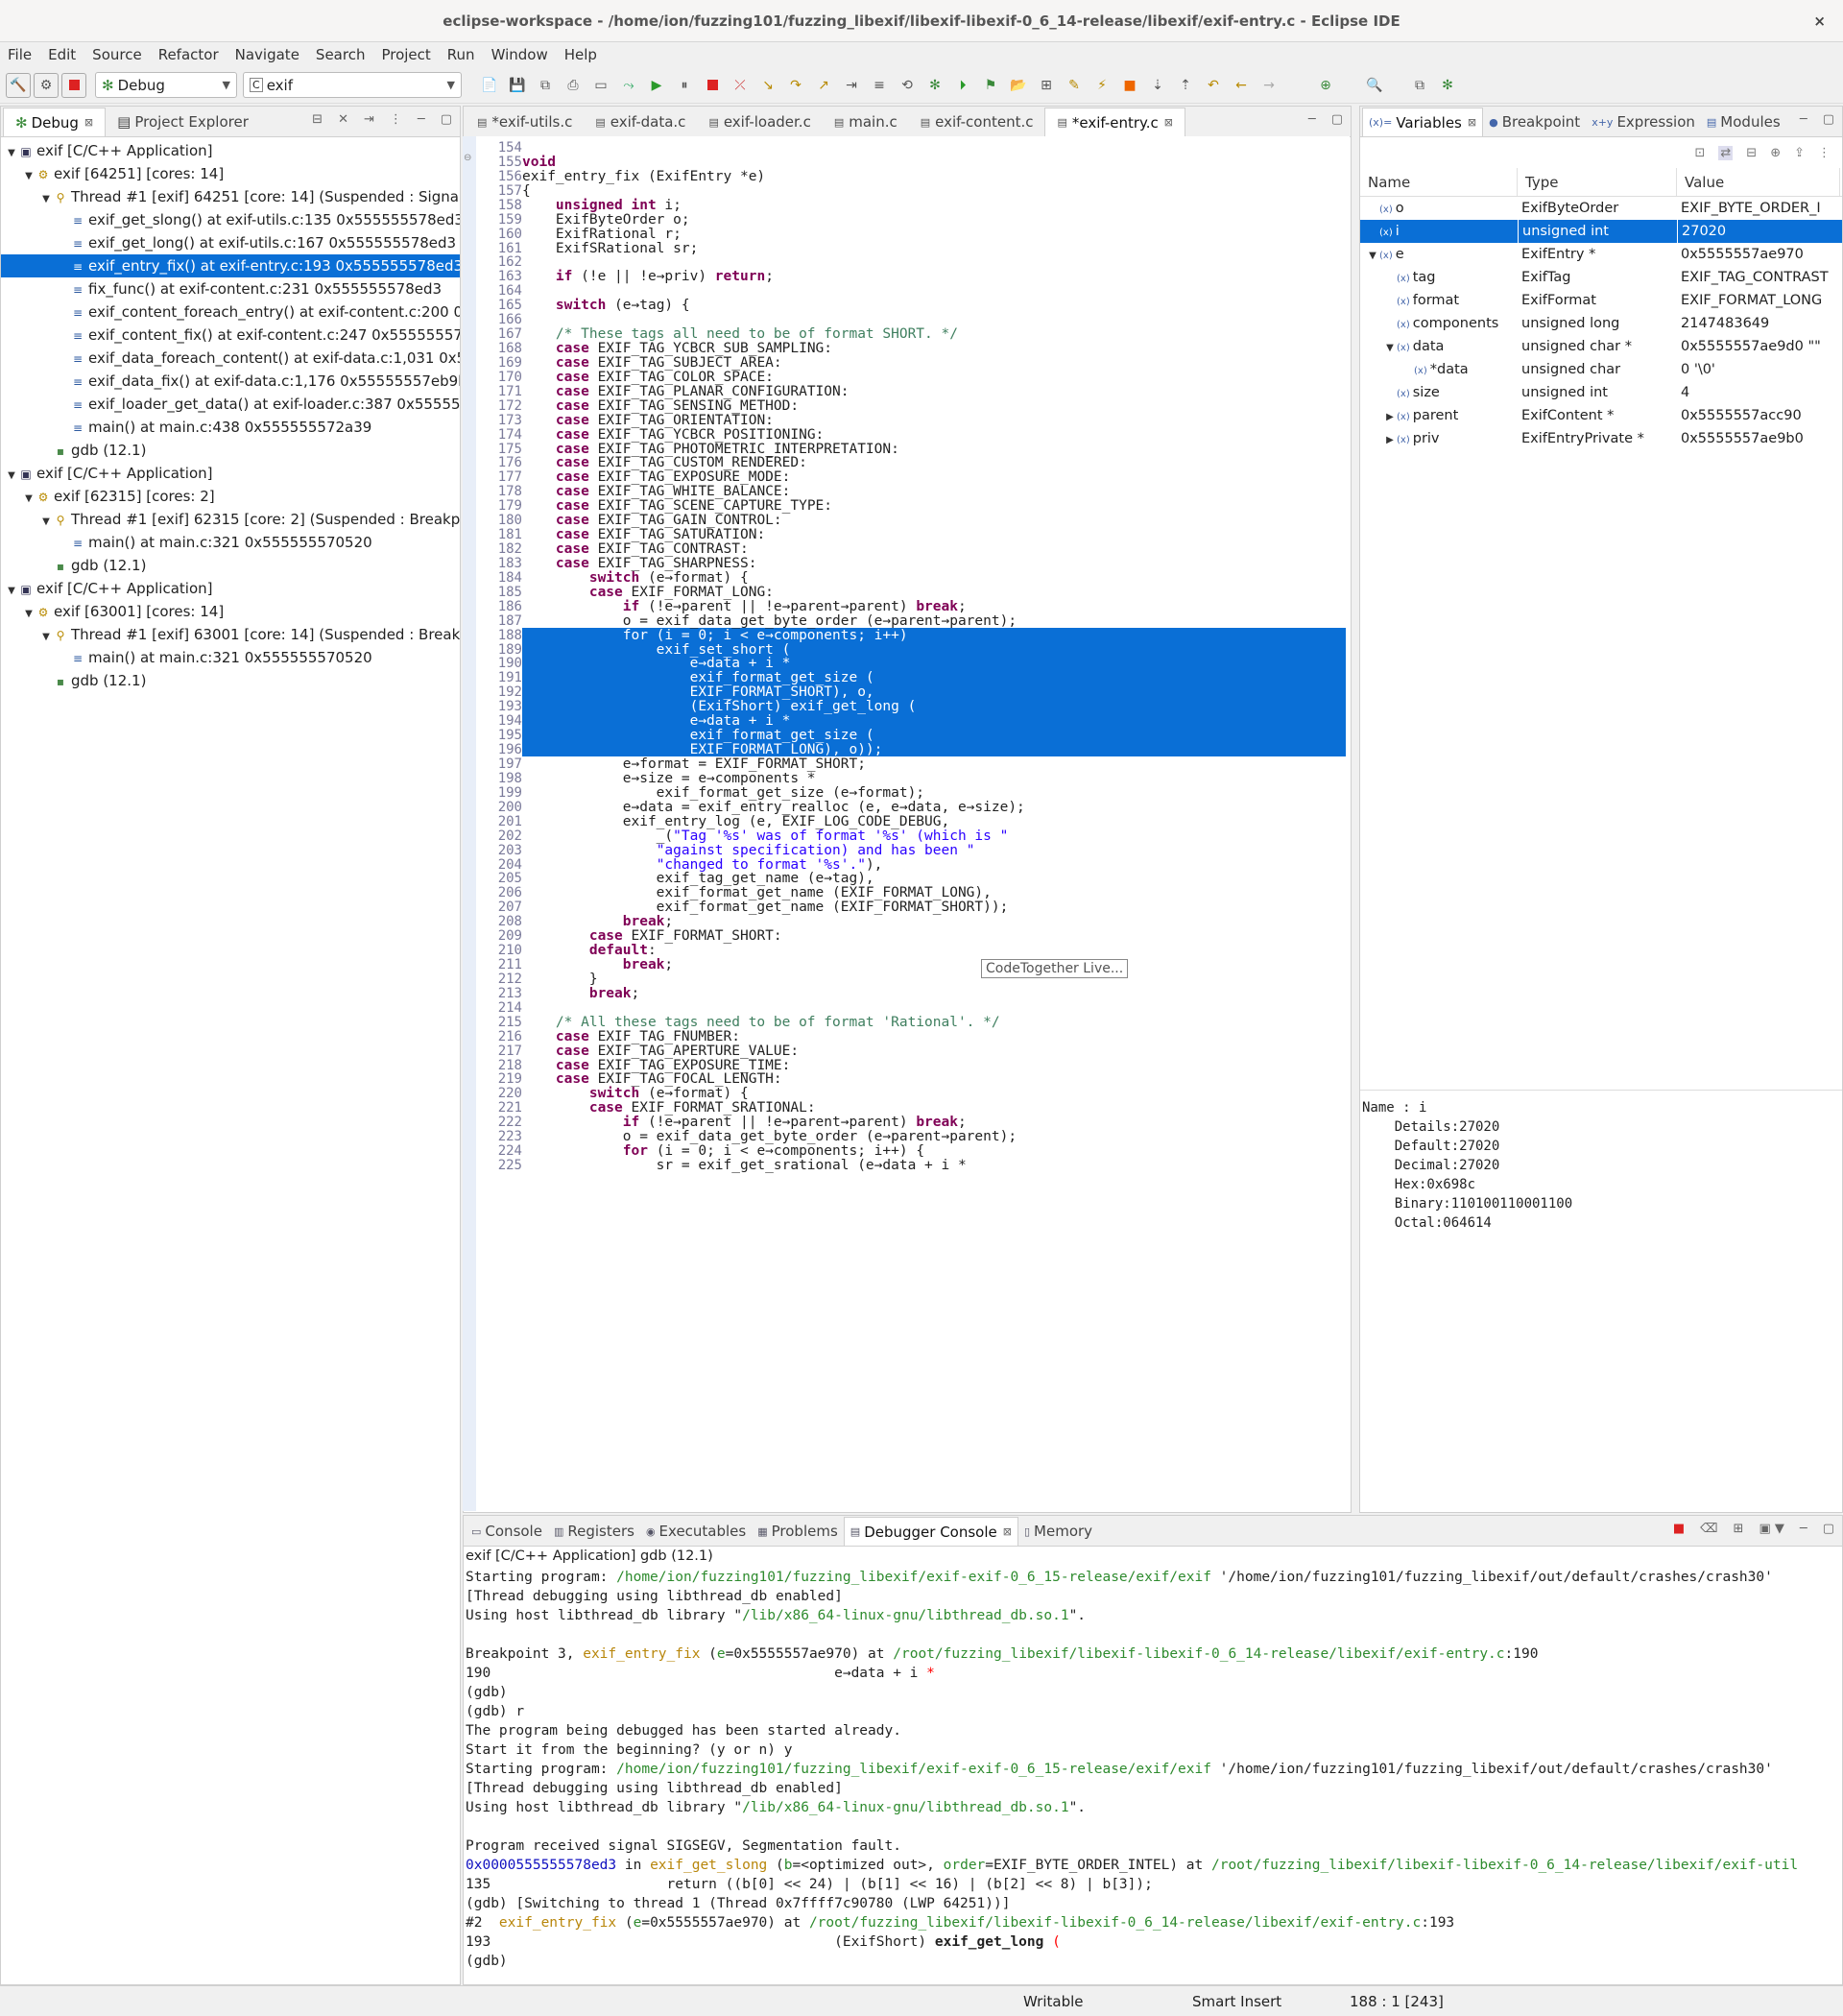 The image size is (1843, 2016). Describe the element at coordinates (1058, 1531) in the screenshot. I see `tab-memory: ▯ Memory` at that location.